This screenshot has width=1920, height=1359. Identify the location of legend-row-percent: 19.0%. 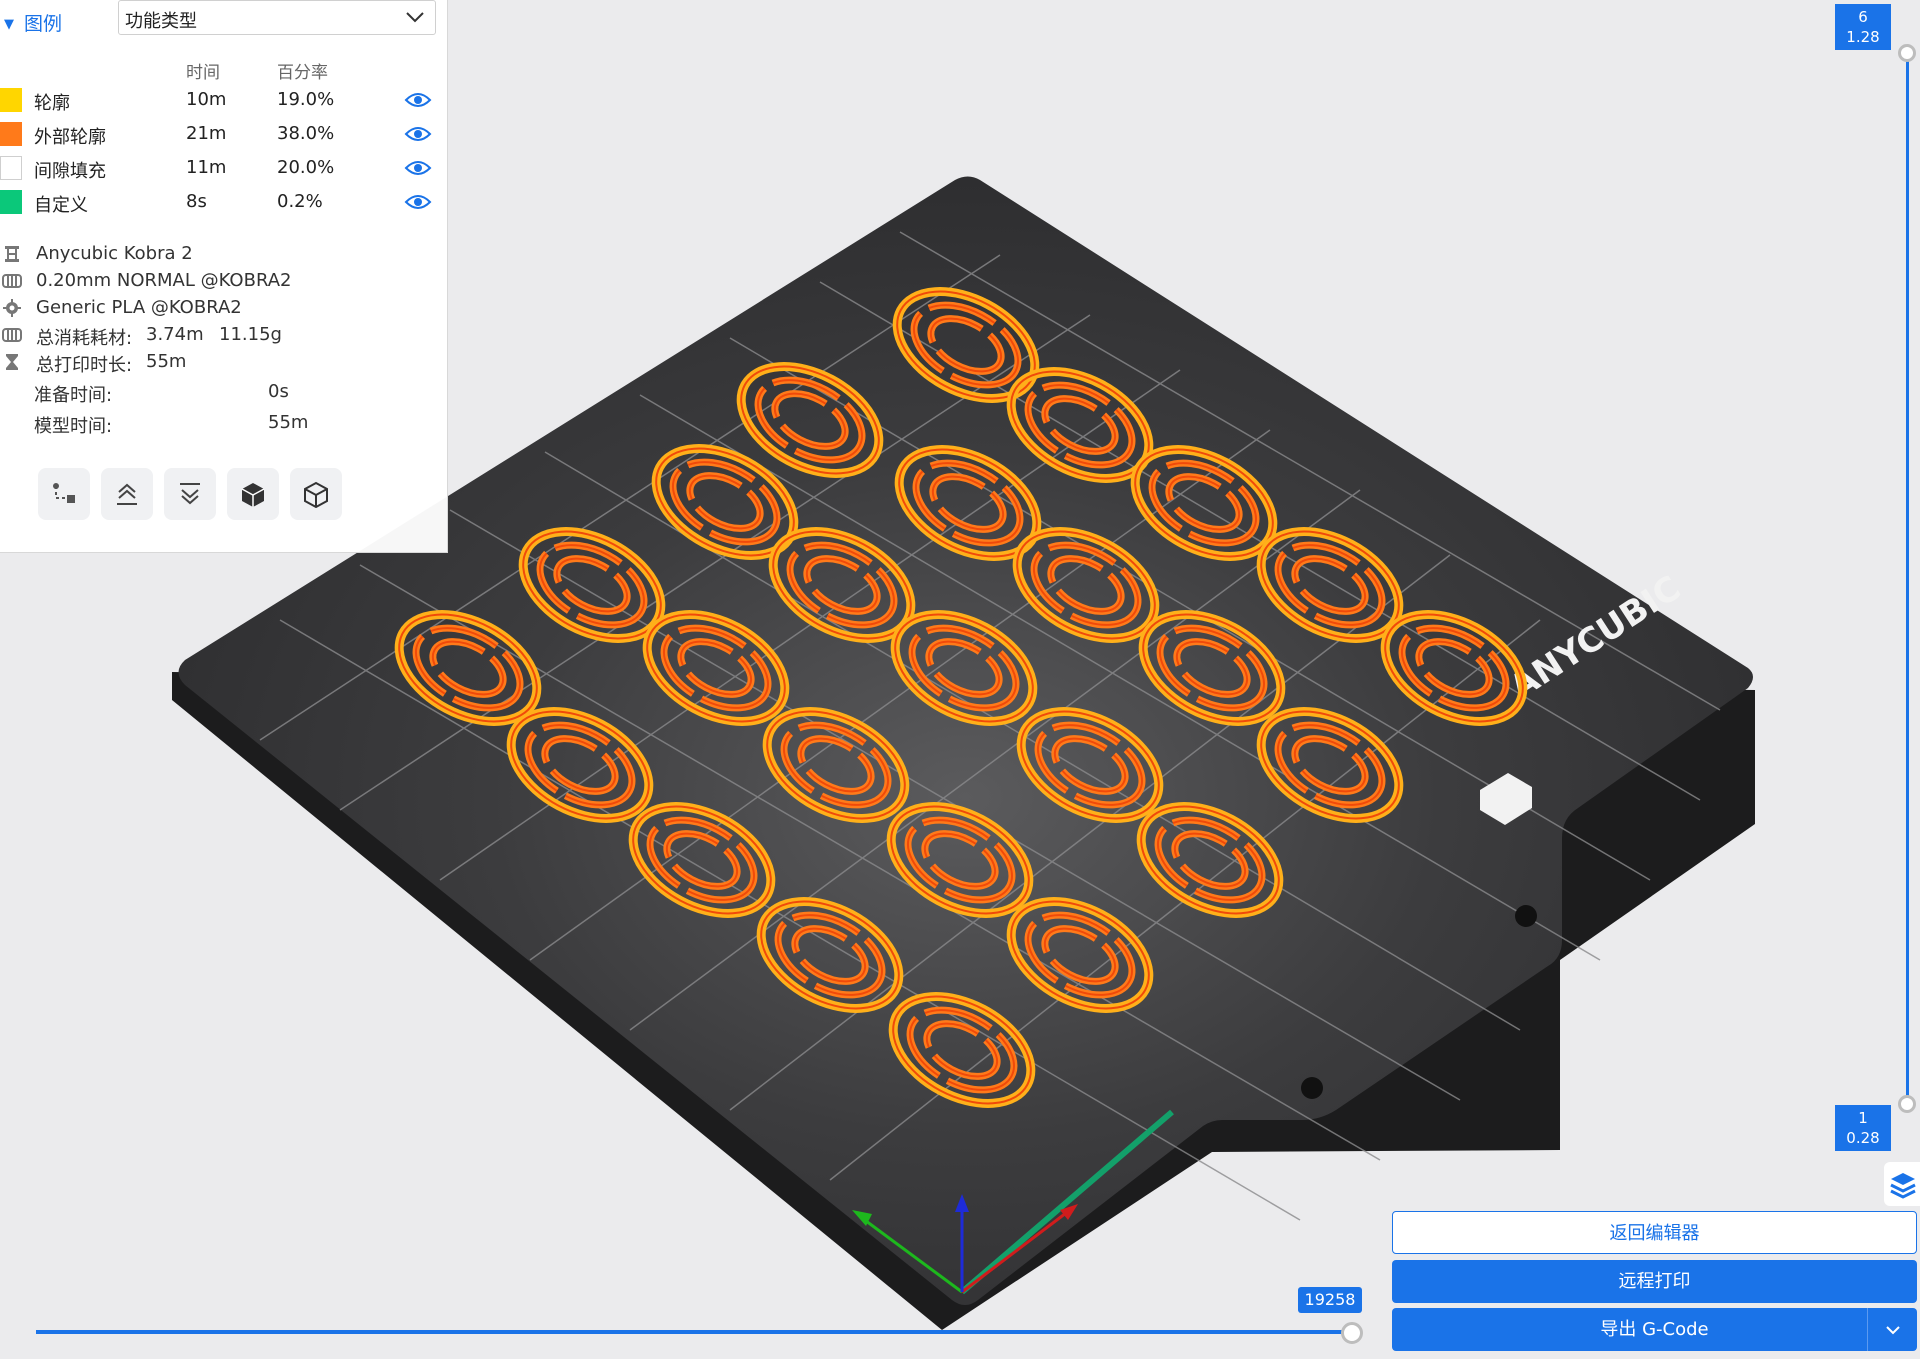
(306, 99).